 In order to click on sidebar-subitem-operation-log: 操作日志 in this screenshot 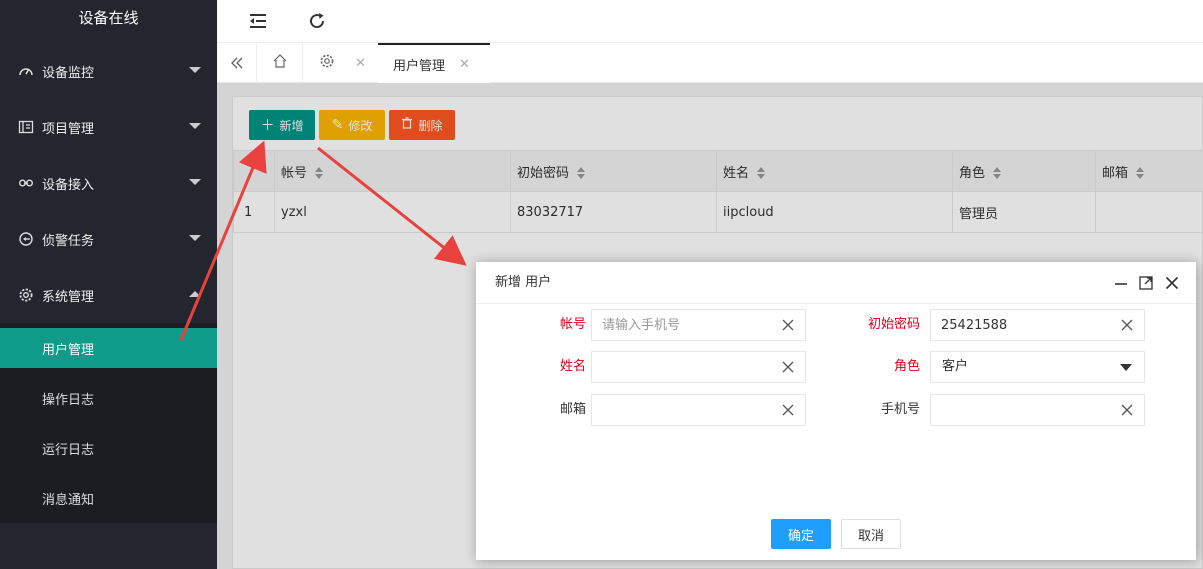, I will do `click(108, 398)`.